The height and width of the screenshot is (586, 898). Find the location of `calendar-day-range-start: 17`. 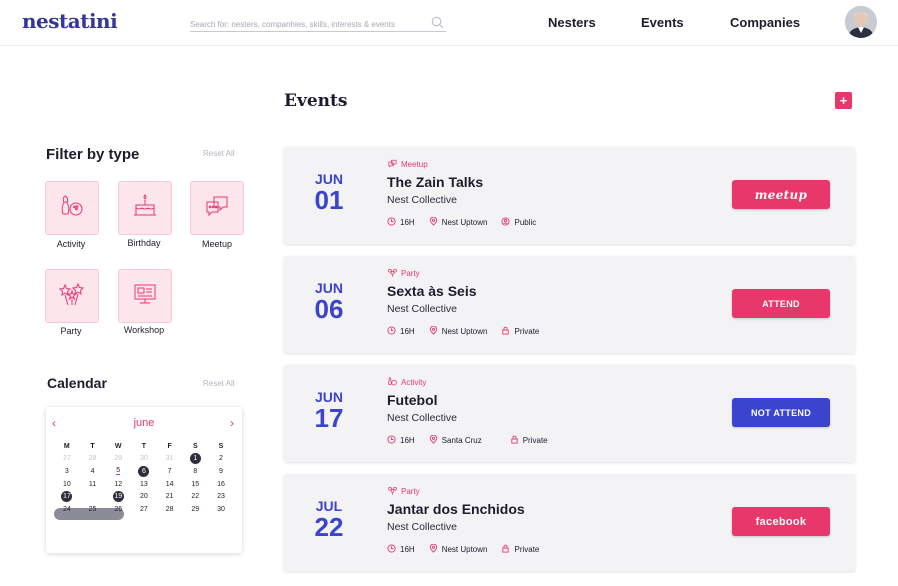

calendar-day-range-start: 17 is located at coordinates (67, 496).